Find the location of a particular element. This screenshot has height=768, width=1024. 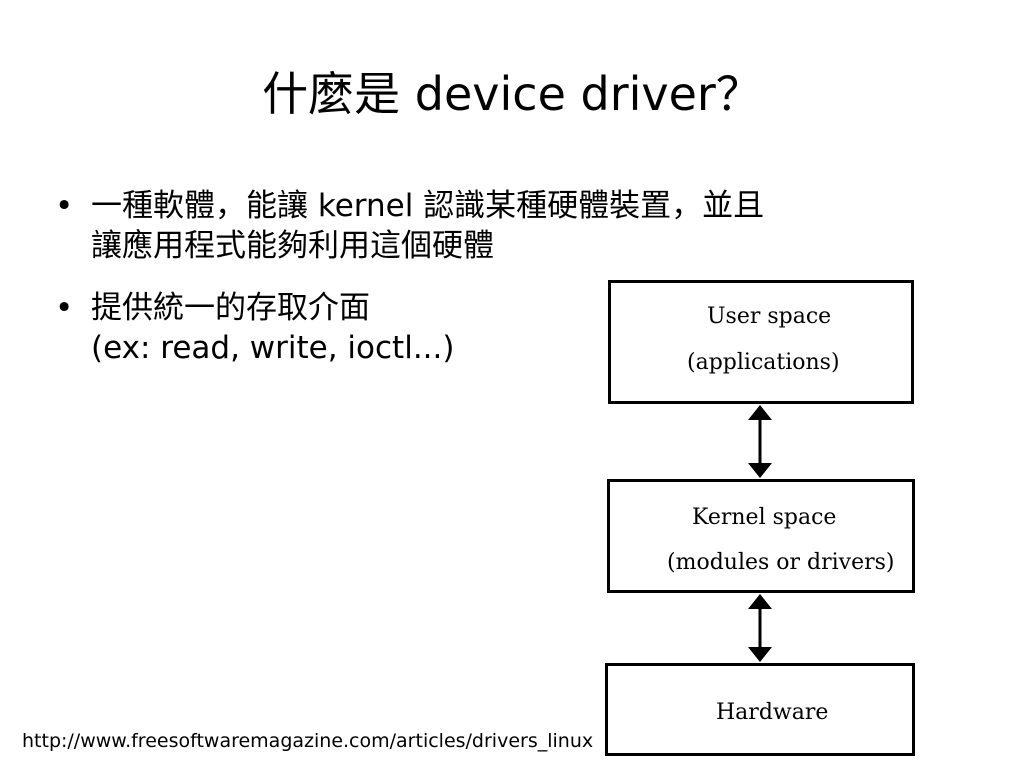

box-subtitle: (applications) is located at coordinates (763, 362).